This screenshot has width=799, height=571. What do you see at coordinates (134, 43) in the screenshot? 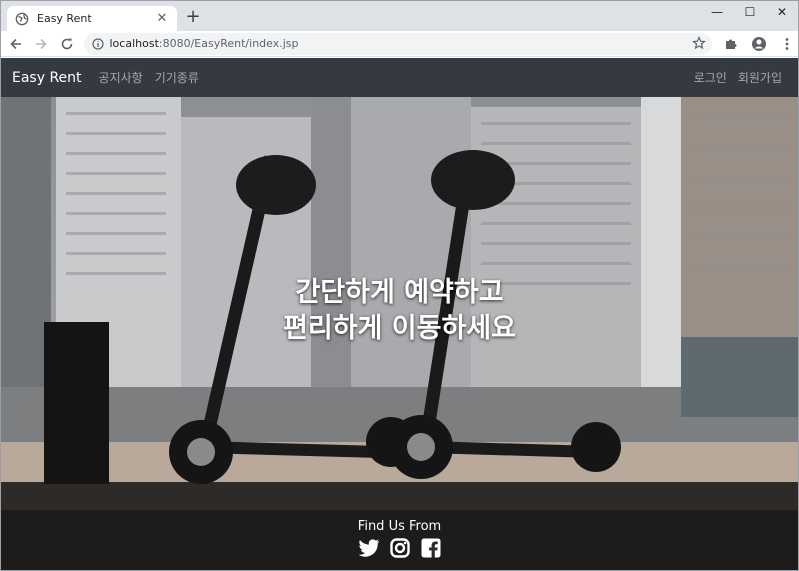
I see `url-host: localhost` at bounding box center [134, 43].